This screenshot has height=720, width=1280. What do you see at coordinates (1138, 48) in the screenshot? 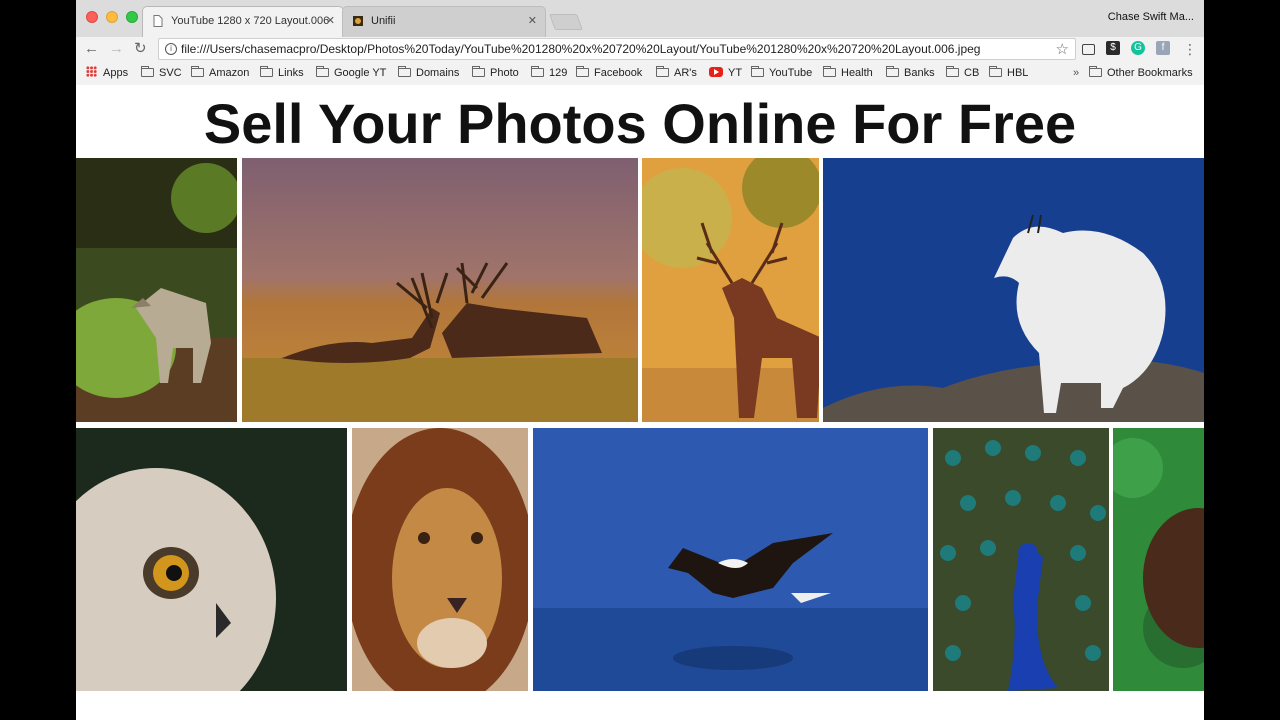
I see `grammarly-icon: G` at bounding box center [1138, 48].